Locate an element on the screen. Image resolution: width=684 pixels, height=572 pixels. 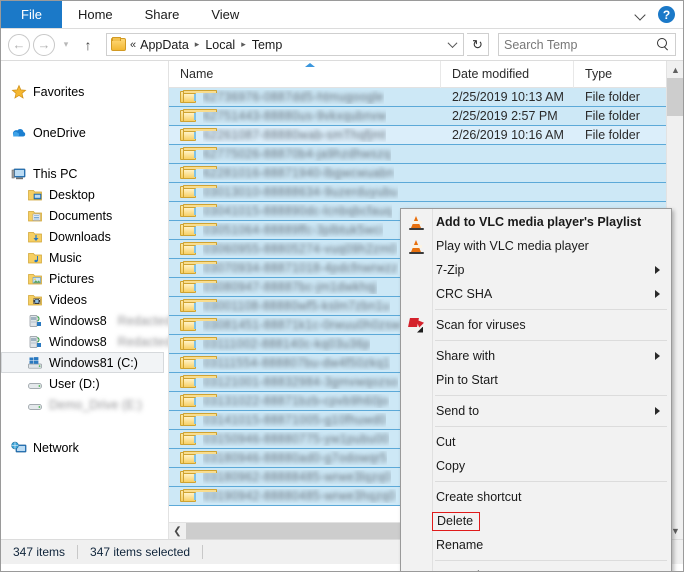
sidebar-item-favorites: Favorites is located at coordinates (84, 91).